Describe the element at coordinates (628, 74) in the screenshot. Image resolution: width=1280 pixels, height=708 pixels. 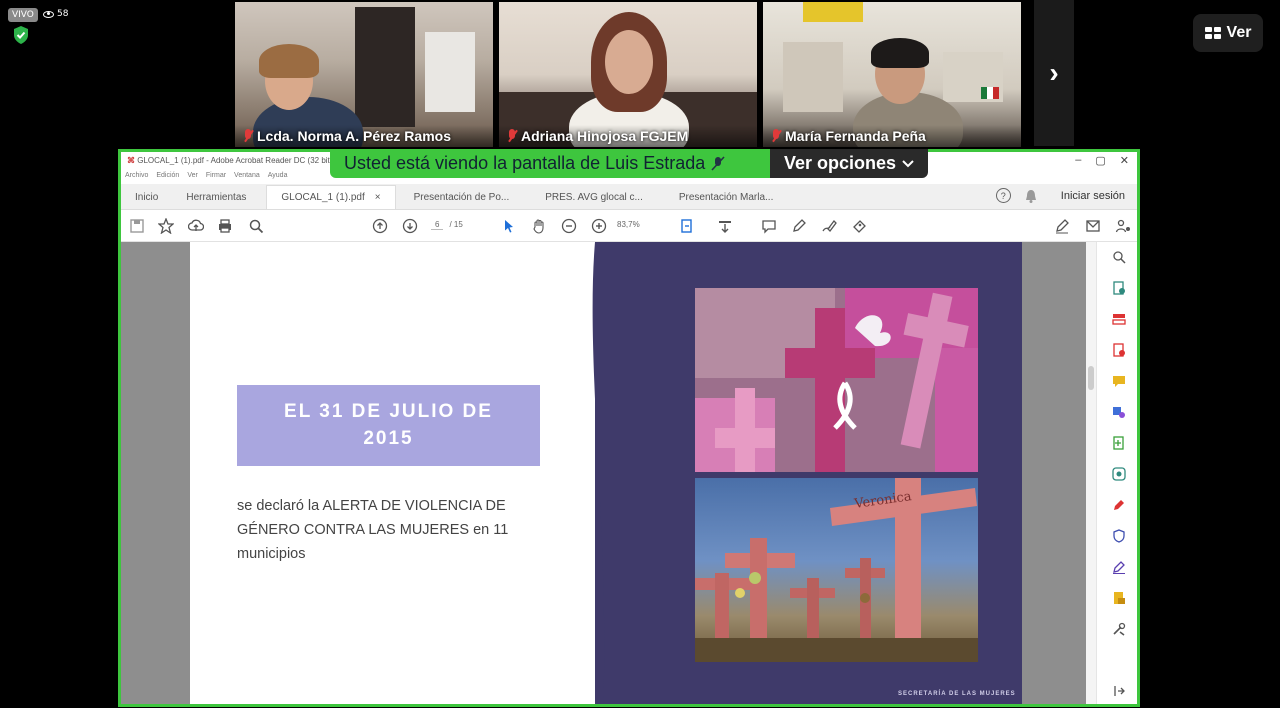
I see `video-tile-2: Adriana Hinojosa FGJEM` at that location.